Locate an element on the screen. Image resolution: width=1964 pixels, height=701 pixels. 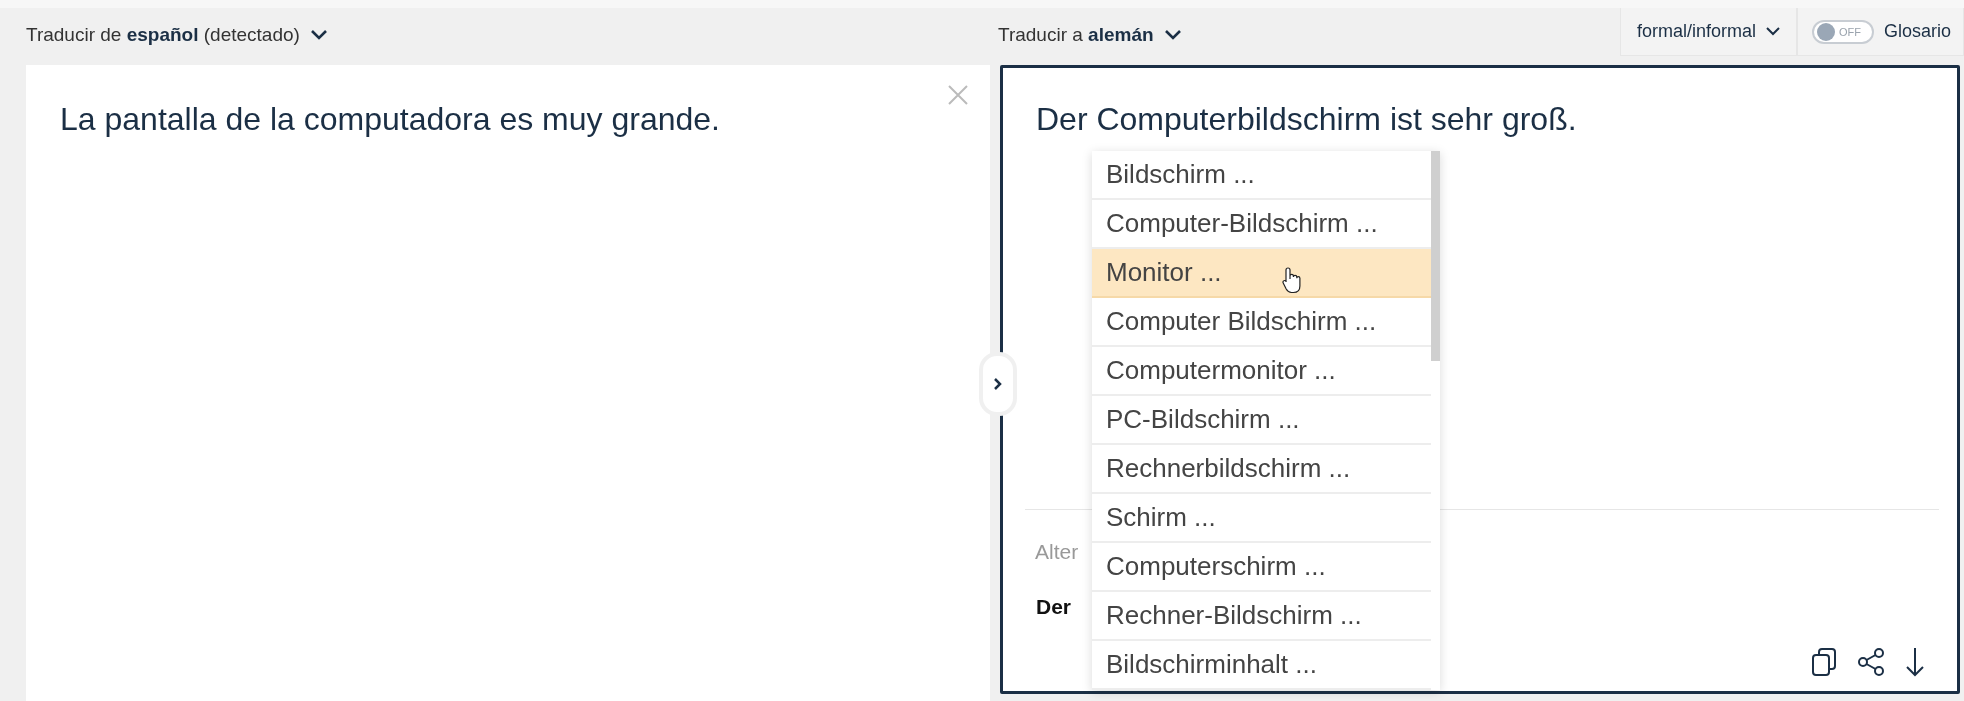
alternative-translation: Der is located at coordinates (1054, 607).